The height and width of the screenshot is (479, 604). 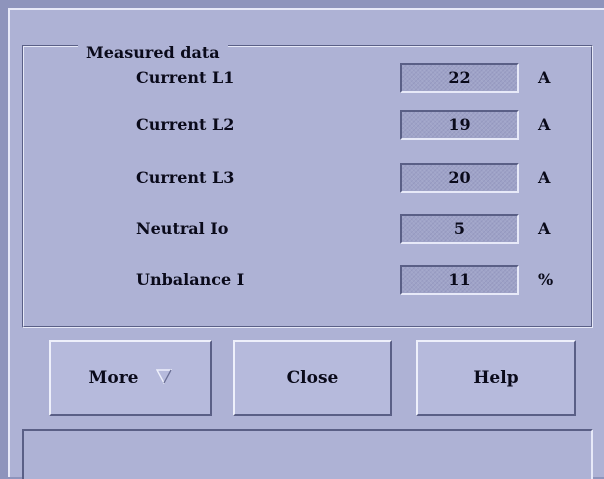 I want to click on measurement-value-field: 11, so click(x=459, y=280).